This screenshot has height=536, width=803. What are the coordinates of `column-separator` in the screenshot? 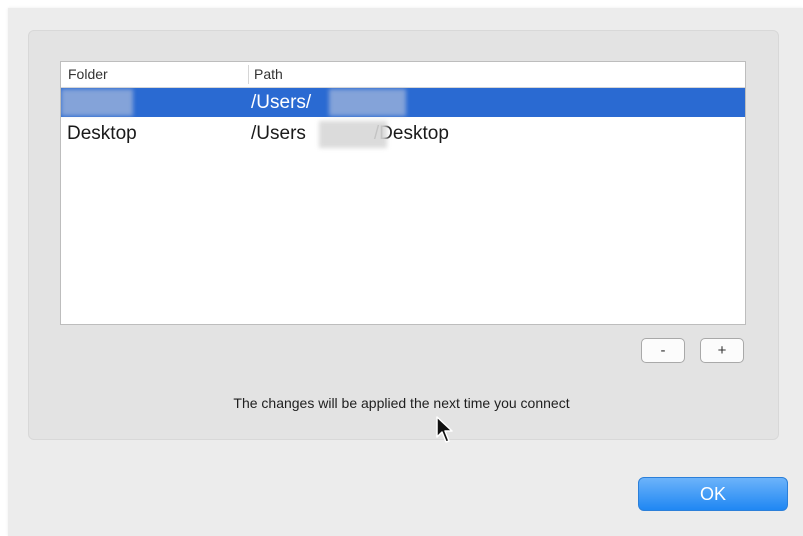 It's located at (248, 74).